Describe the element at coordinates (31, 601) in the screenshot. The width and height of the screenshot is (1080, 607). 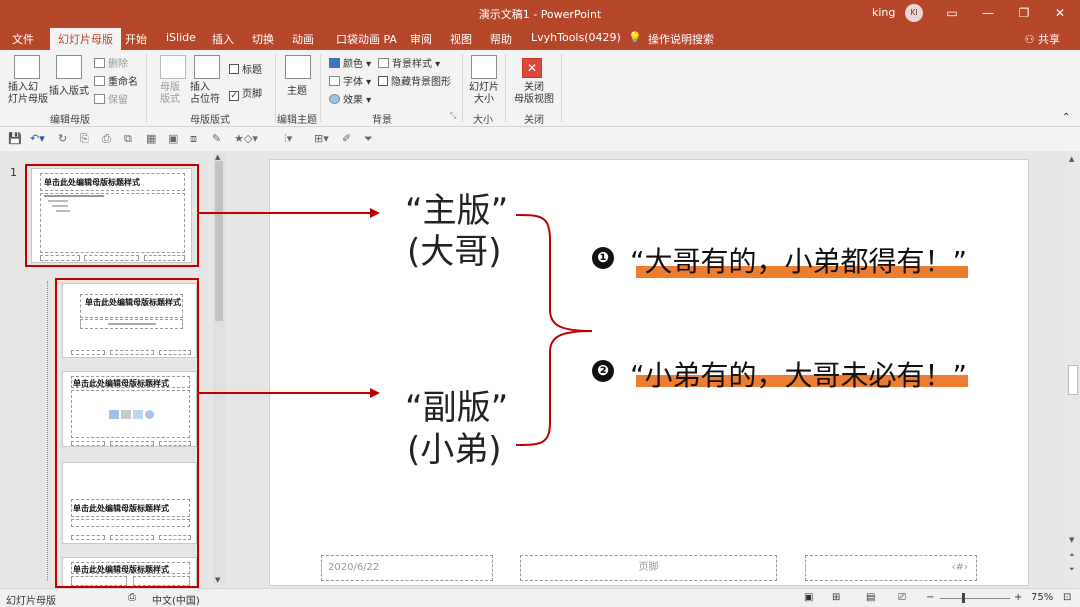
I see `view-indicator: 幻灯片母版` at that location.